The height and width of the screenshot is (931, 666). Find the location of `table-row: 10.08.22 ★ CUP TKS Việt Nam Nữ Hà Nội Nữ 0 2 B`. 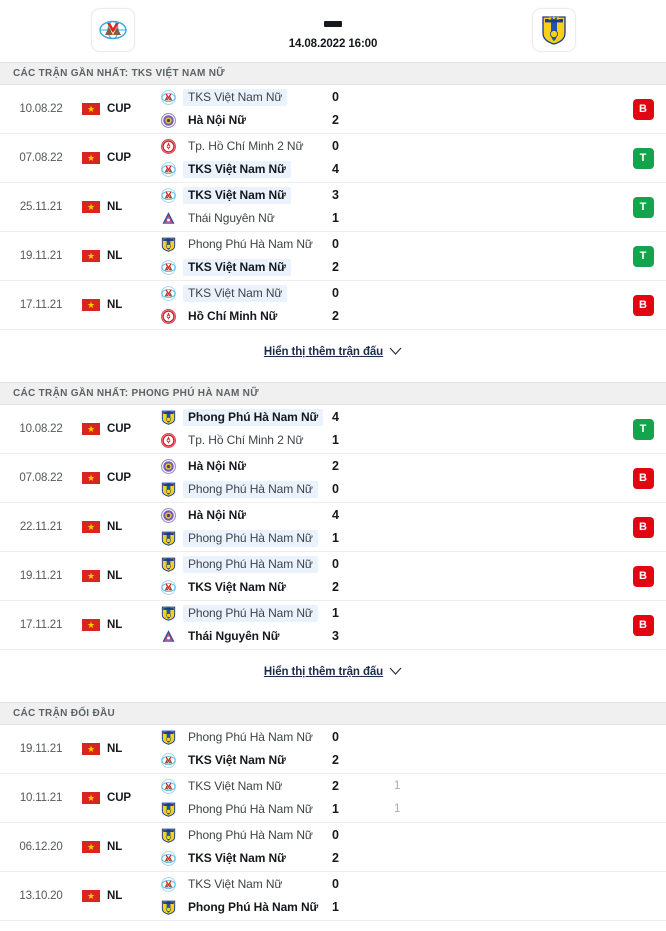

table-row: 10.08.22 ★ CUP TKS Việt Nam Nữ Hà Nội Nữ 0 2 B is located at coordinates (333, 109).